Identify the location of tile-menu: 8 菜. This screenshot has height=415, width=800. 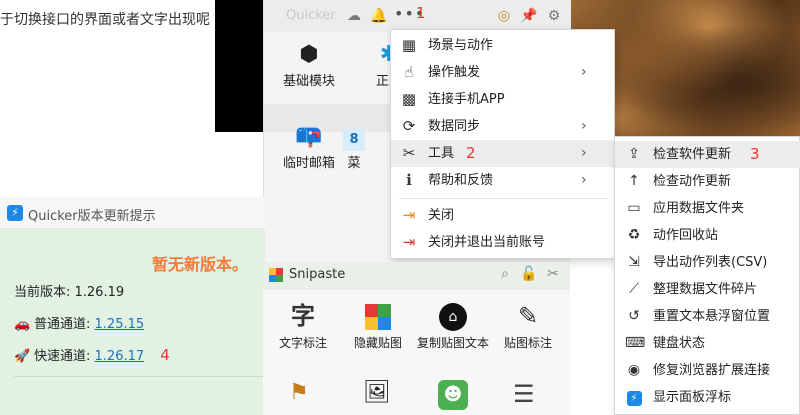
(354, 147).